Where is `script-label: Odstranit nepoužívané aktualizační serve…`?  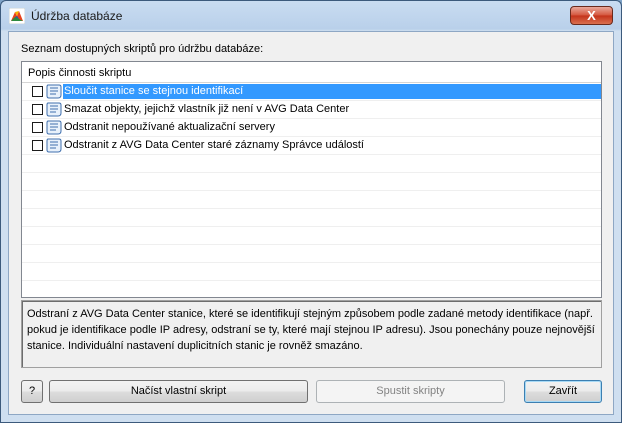 script-label: Odstranit nepoužívané aktualizační serve… is located at coordinates (169, 127).